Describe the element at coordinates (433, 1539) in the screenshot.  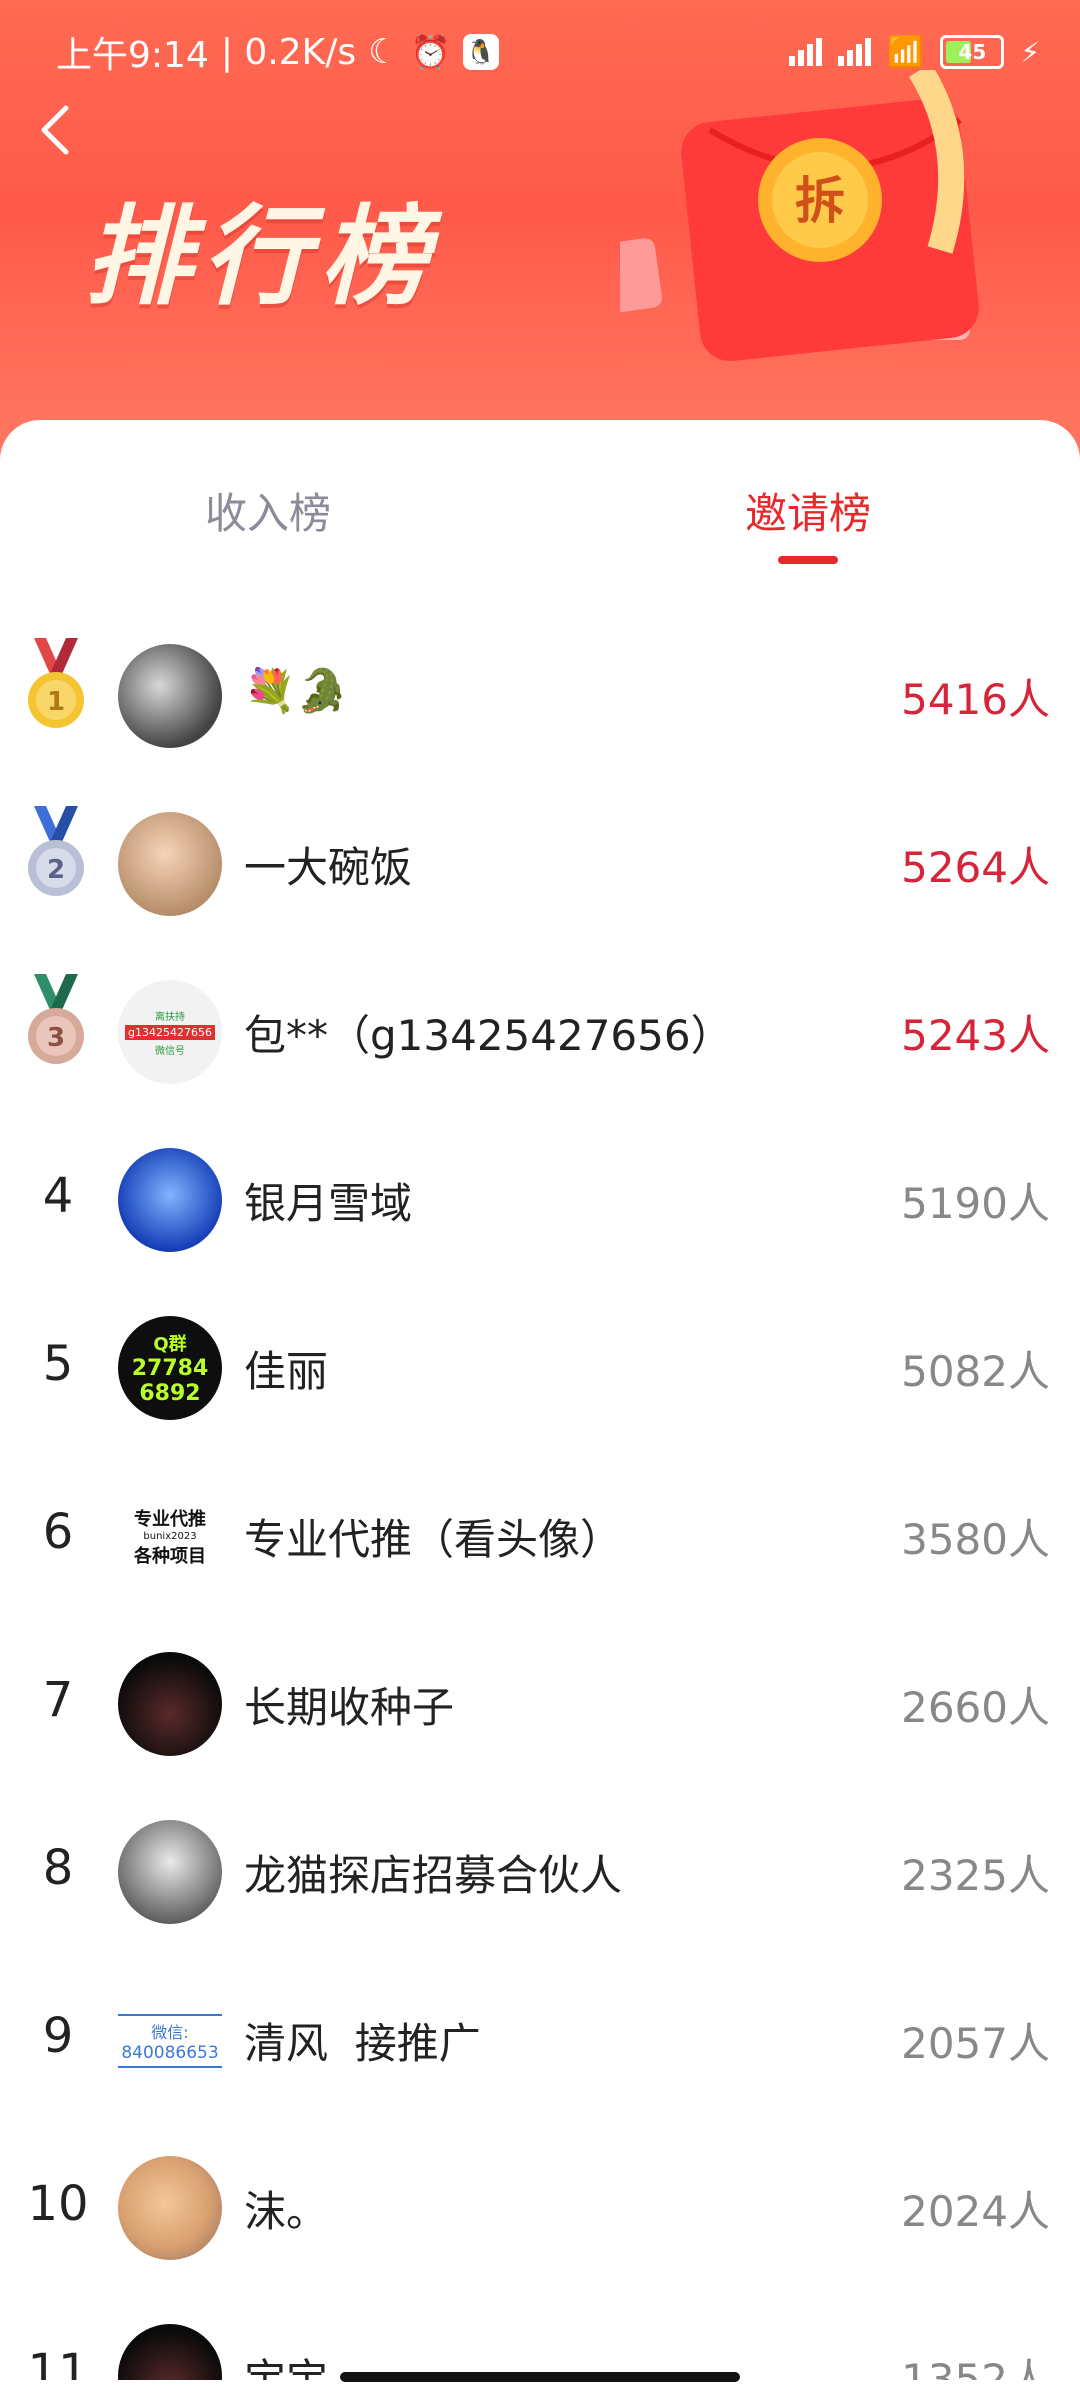
I see `user-name: 专业代推（看头像）` at that location.